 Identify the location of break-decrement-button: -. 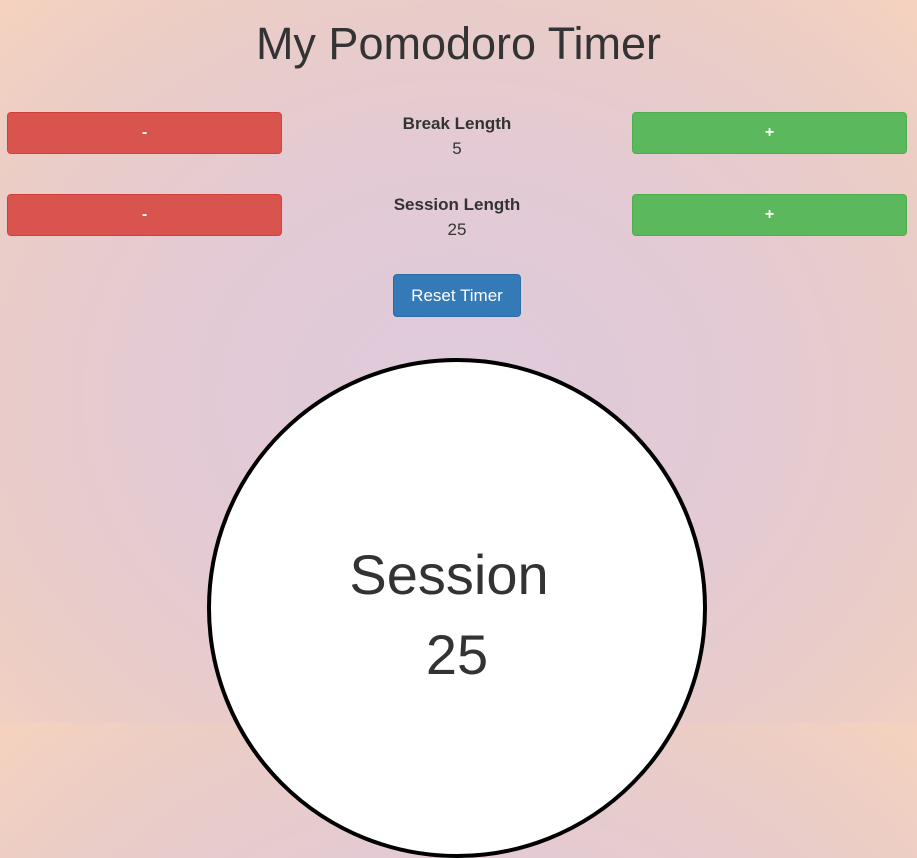
(144, 133).